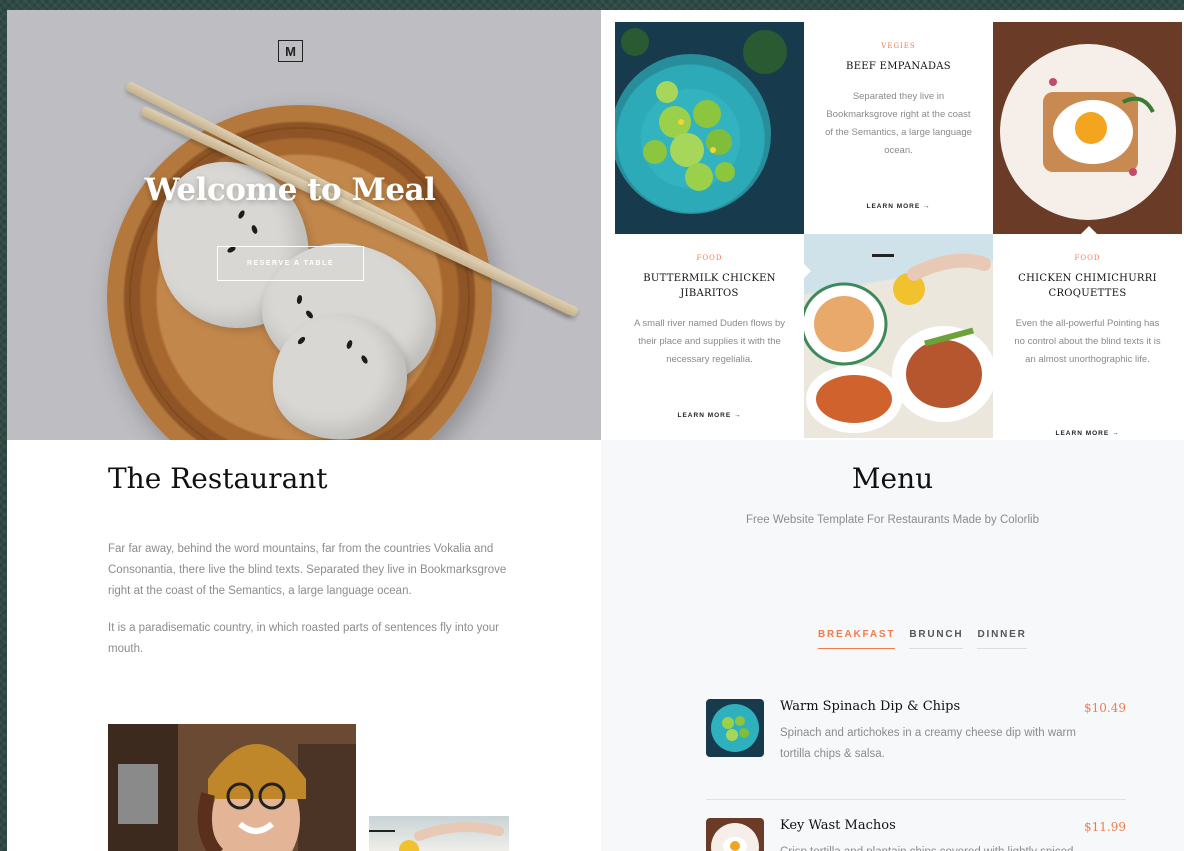 The width and height of the screenshot is (1184, 851). Describe the element at coordinates (898, 336) in the screenshot. I see `assorted-dishes-image` at that location.